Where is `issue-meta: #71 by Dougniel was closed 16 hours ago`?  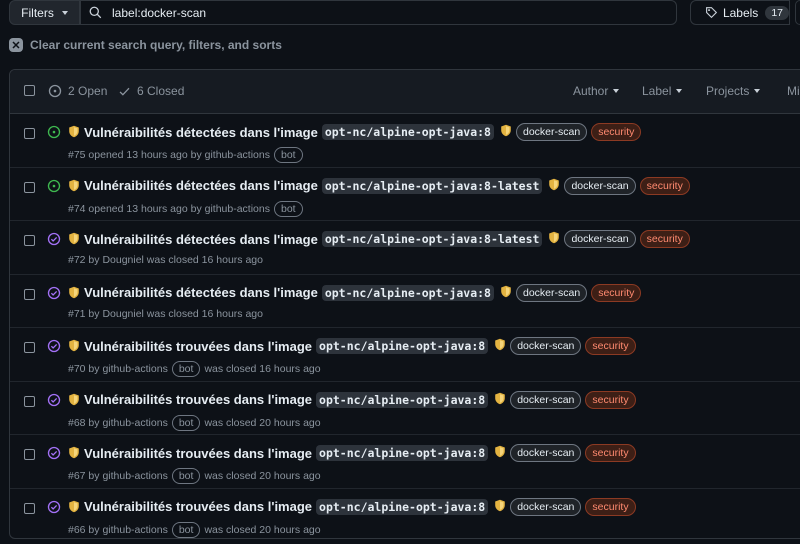 issue-meta: #71 by Dougniel was closed 16 hours ago is located at coordinates (165, 314).